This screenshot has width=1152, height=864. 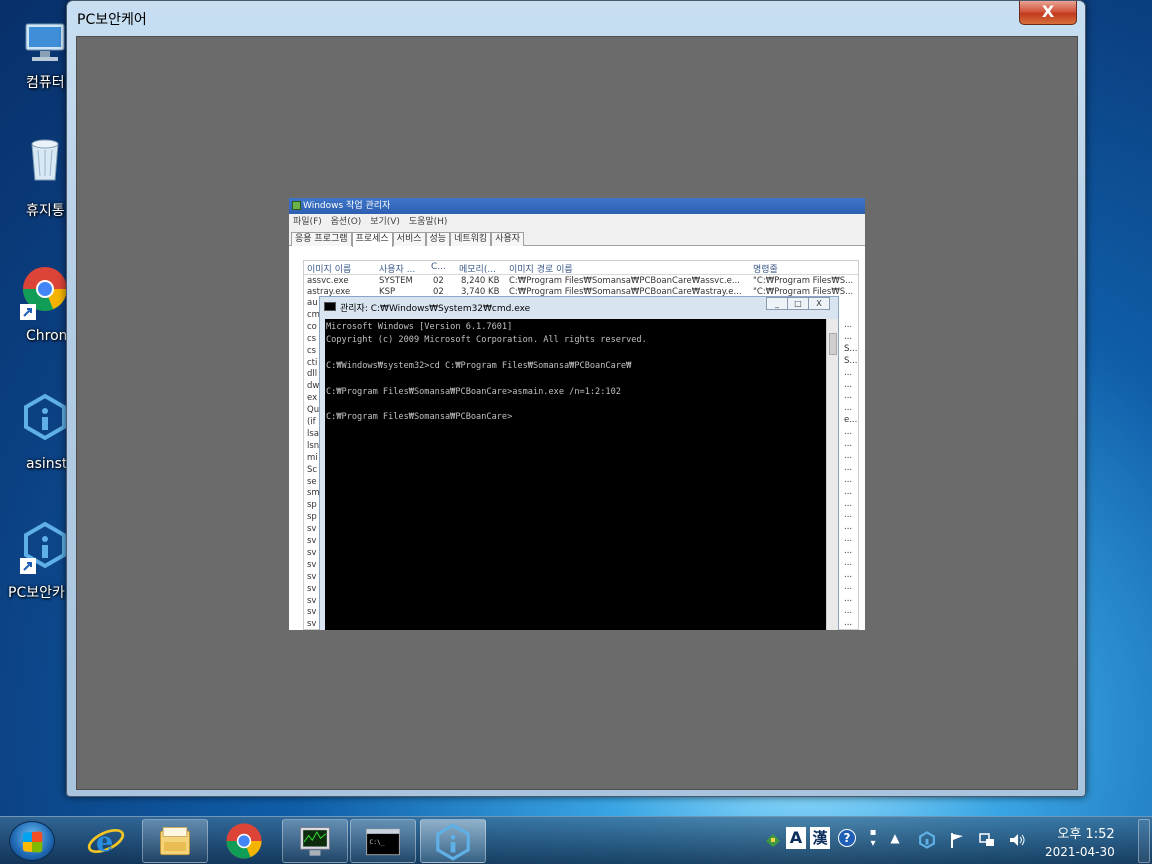 What do you see at coordinates (315, 841) in the screenshot?
I see `taskbar-item-task-manager` at bounding box center [315, 841].